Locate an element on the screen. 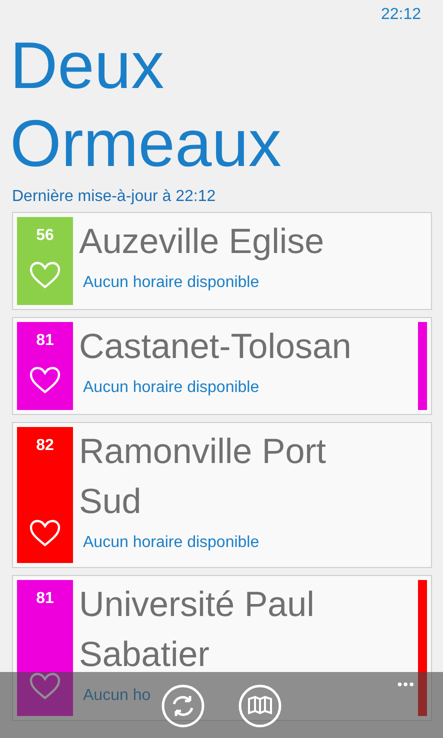 This screenshot has height=738, width=443. more-button: ••• is located at coordinates (406, 684).